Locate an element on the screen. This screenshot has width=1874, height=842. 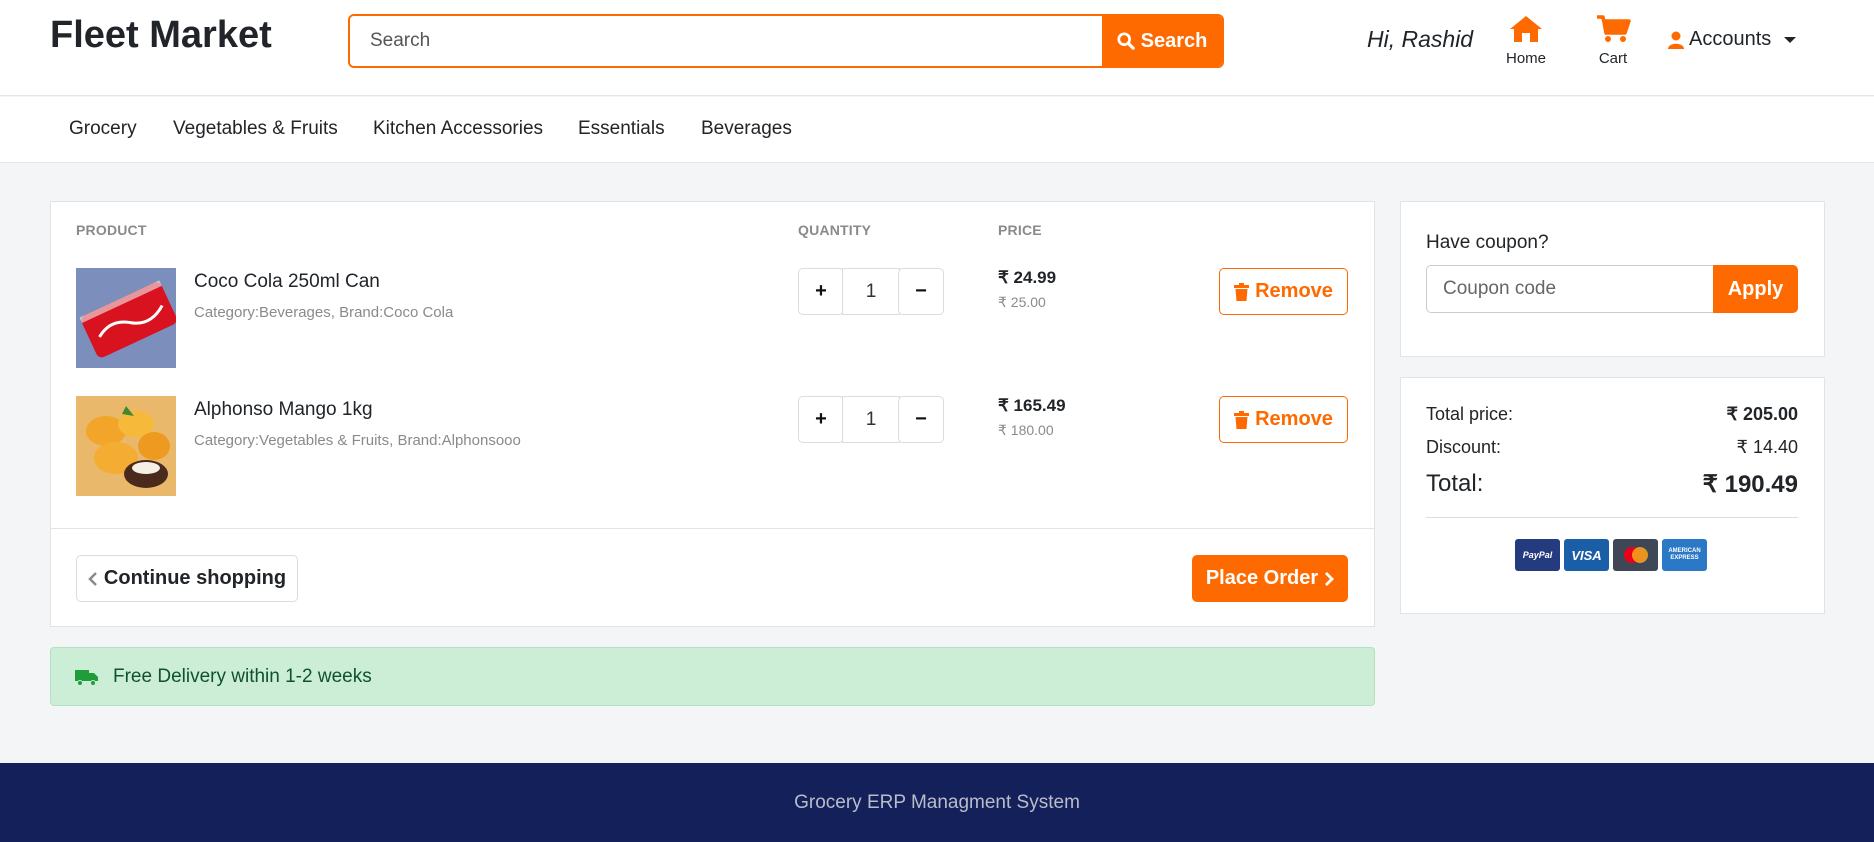
column-header-quantity: QUANTITY is located at coordinates (835, 230).